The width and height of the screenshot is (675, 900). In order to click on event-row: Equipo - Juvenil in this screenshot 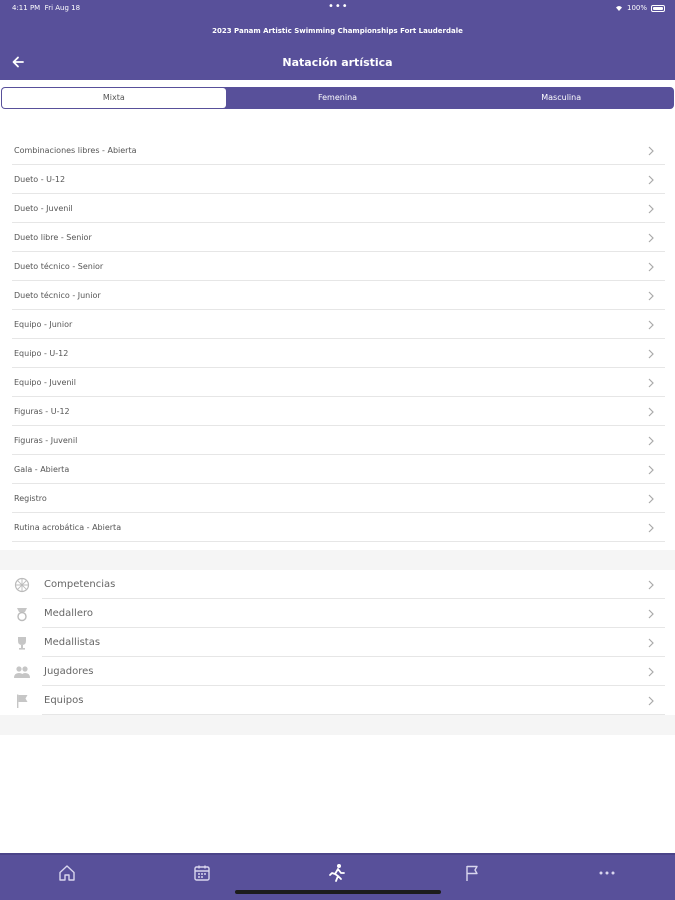, I will do `click(337, 382)`.